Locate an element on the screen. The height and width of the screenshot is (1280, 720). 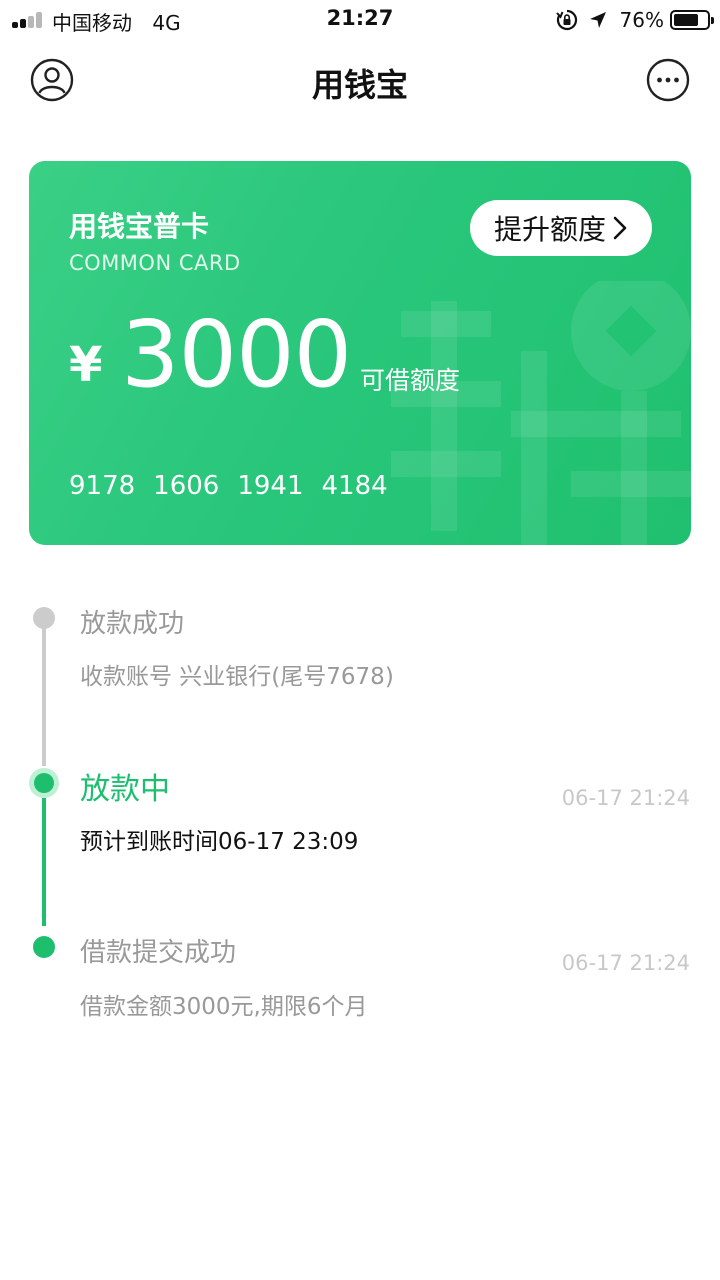
currency-symbol: ¥ is located at coordinates (86, 365).